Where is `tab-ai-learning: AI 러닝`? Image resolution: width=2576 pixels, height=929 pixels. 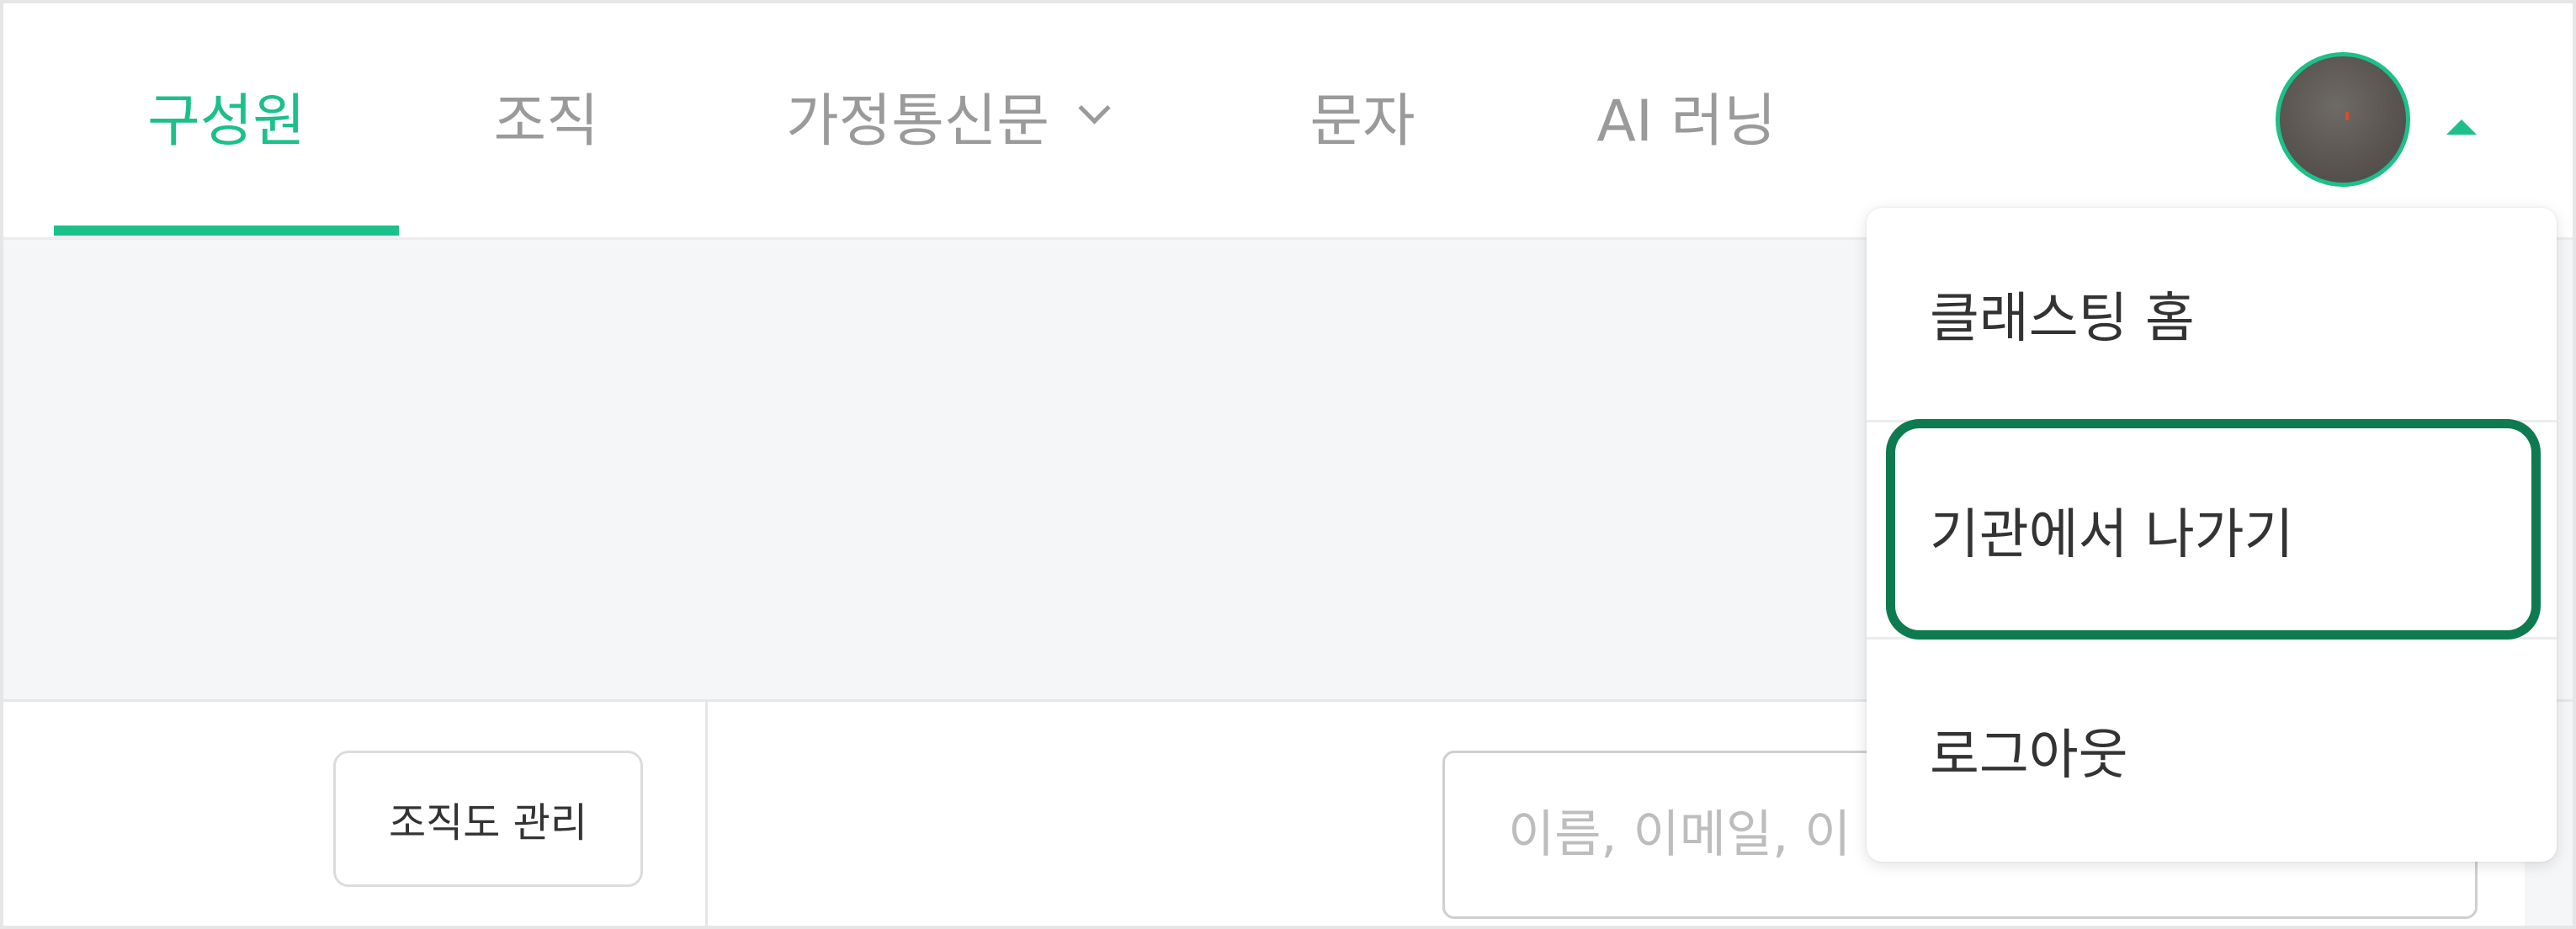
tab-ai-learning: AI 러닝 is located at coordinates (1686, 120).